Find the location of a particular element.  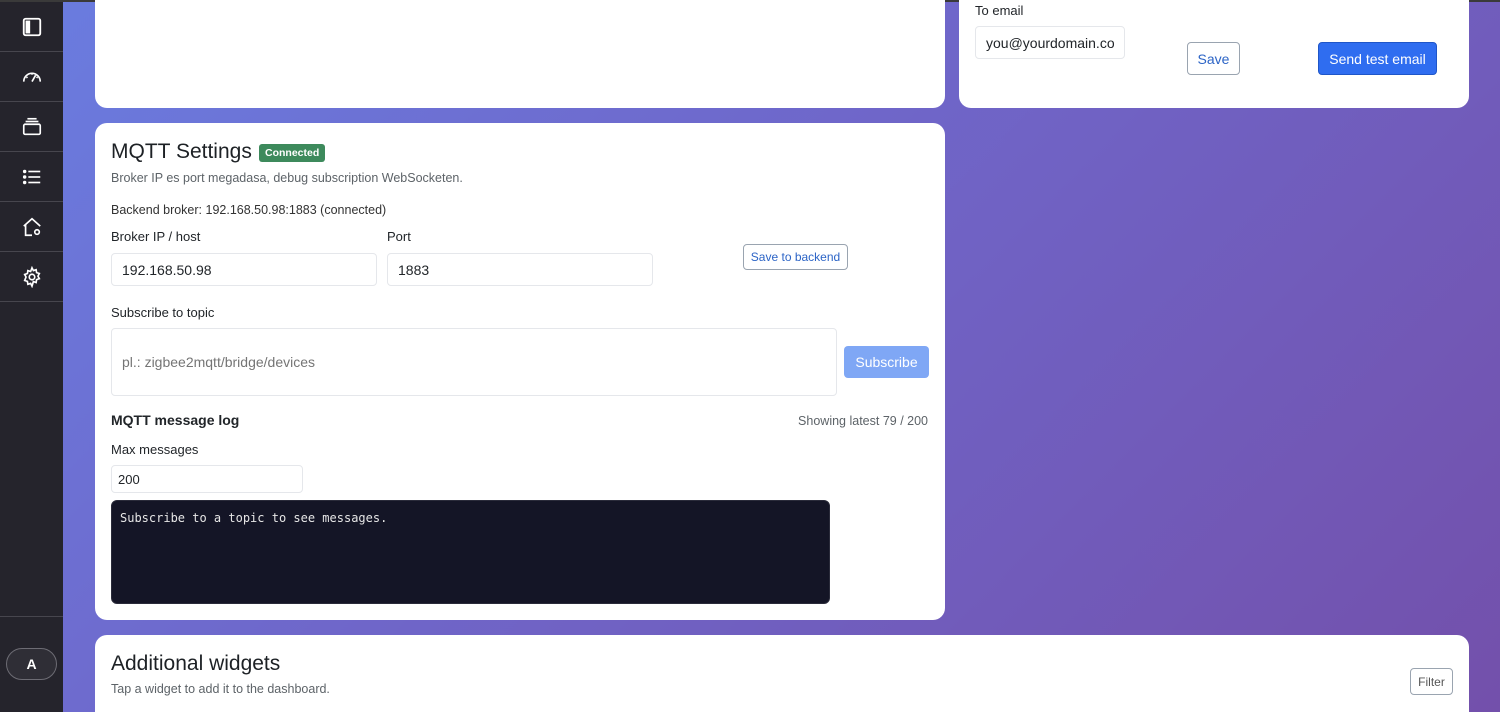

broker-label: Broker IP / host is located at coordinates (156, 236).